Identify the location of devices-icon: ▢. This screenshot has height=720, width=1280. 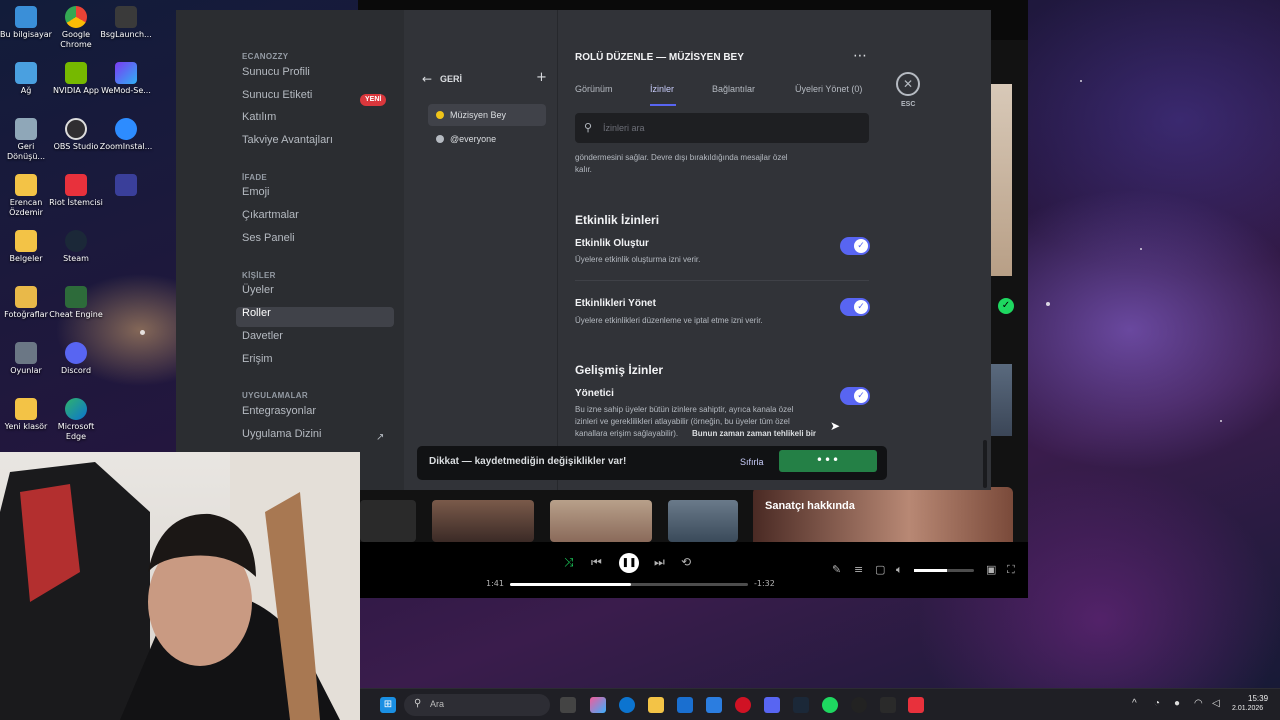
(880, 569).